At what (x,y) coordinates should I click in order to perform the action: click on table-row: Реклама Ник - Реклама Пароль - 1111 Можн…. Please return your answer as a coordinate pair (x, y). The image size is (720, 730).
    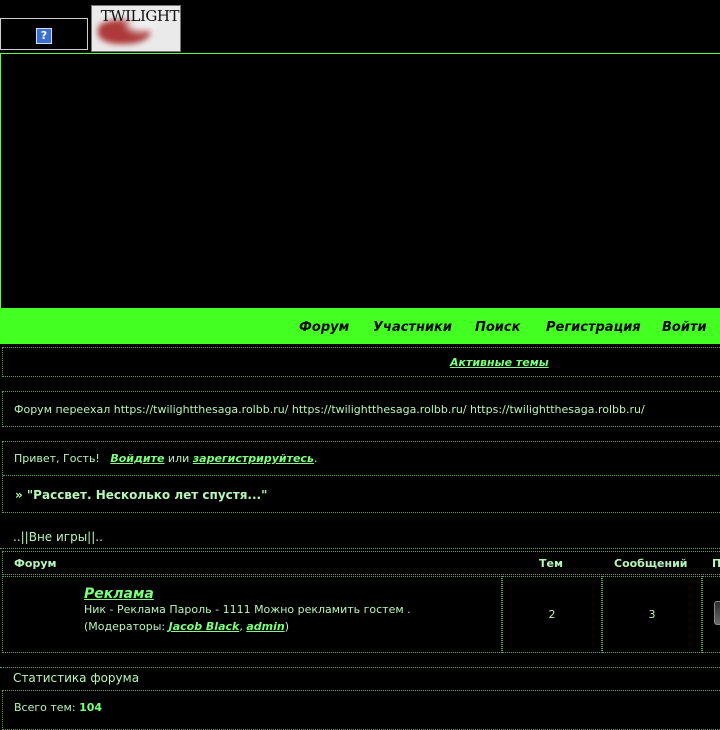
    Looking at the image, I should click on (361, 615).